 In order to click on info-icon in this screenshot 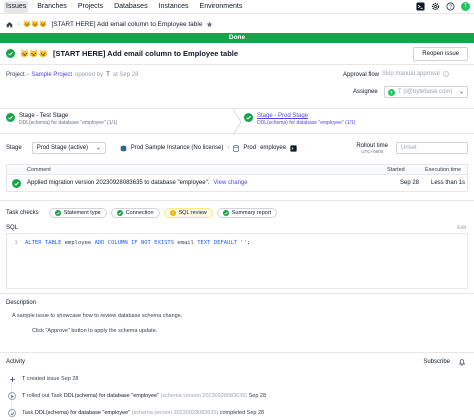, I will do `click(445, 74)`.